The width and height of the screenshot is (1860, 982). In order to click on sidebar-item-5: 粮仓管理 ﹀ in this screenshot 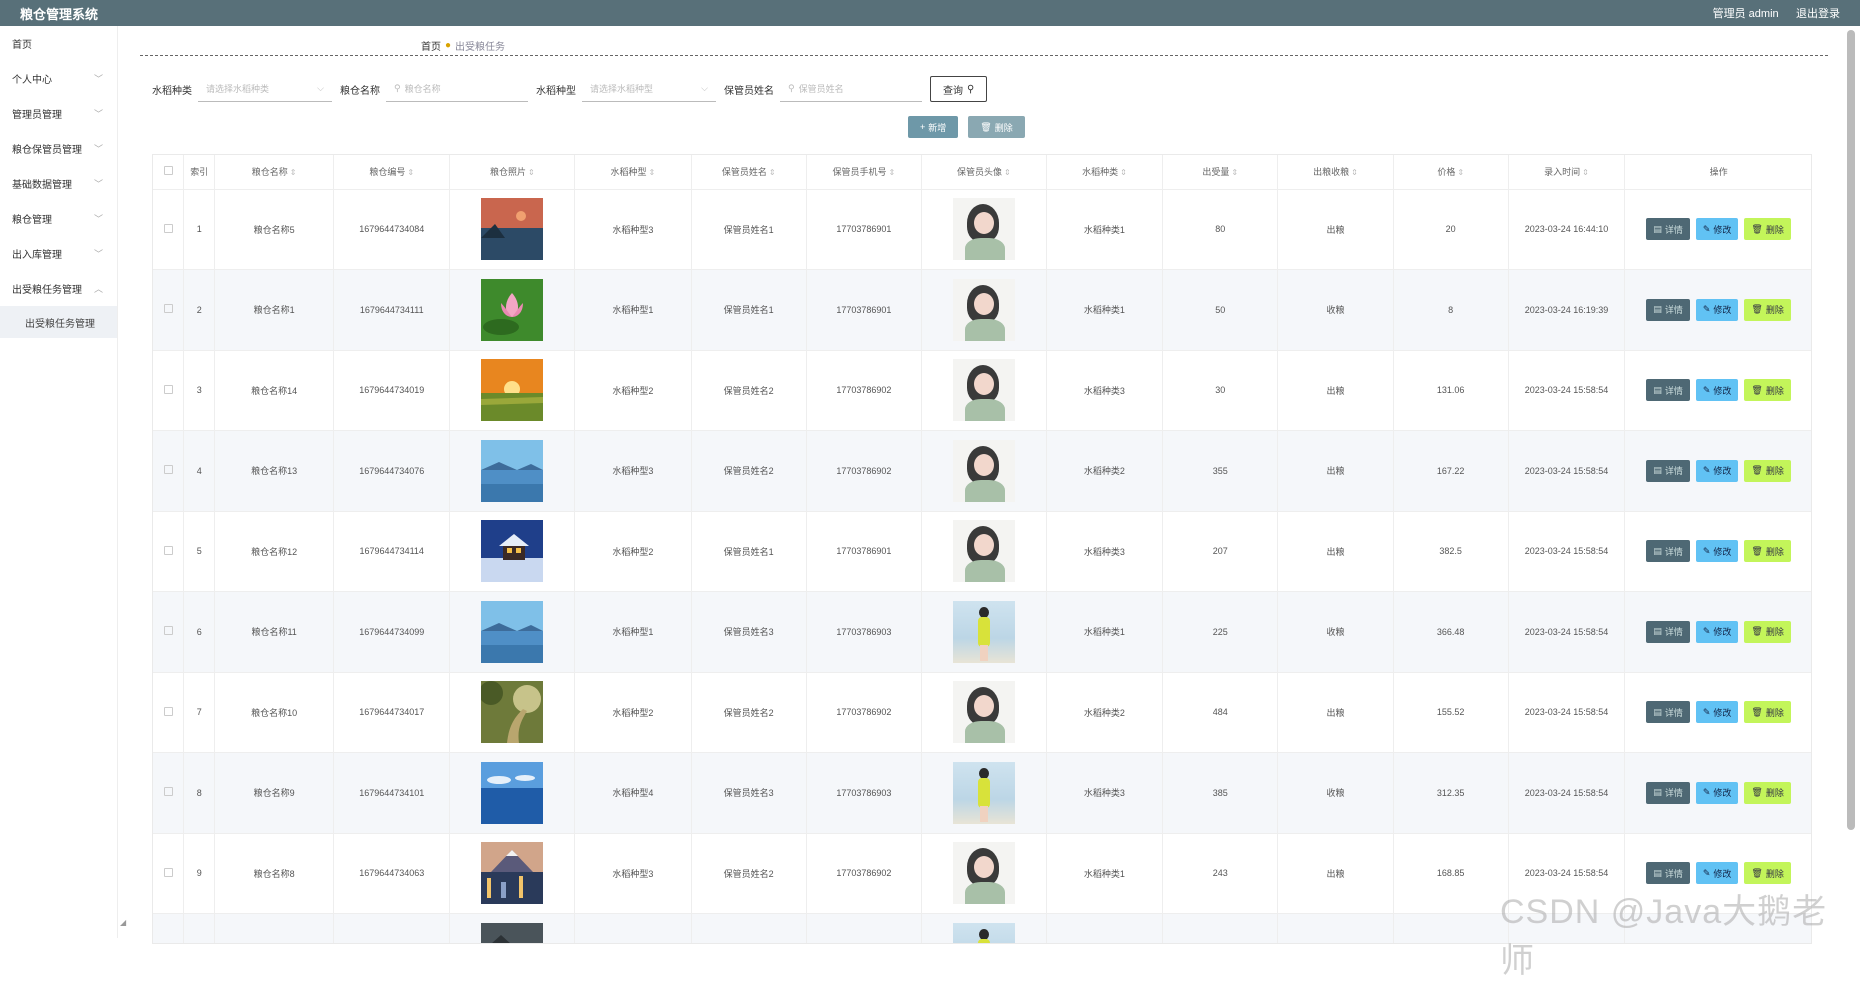, I will do `click(58, 218)`.